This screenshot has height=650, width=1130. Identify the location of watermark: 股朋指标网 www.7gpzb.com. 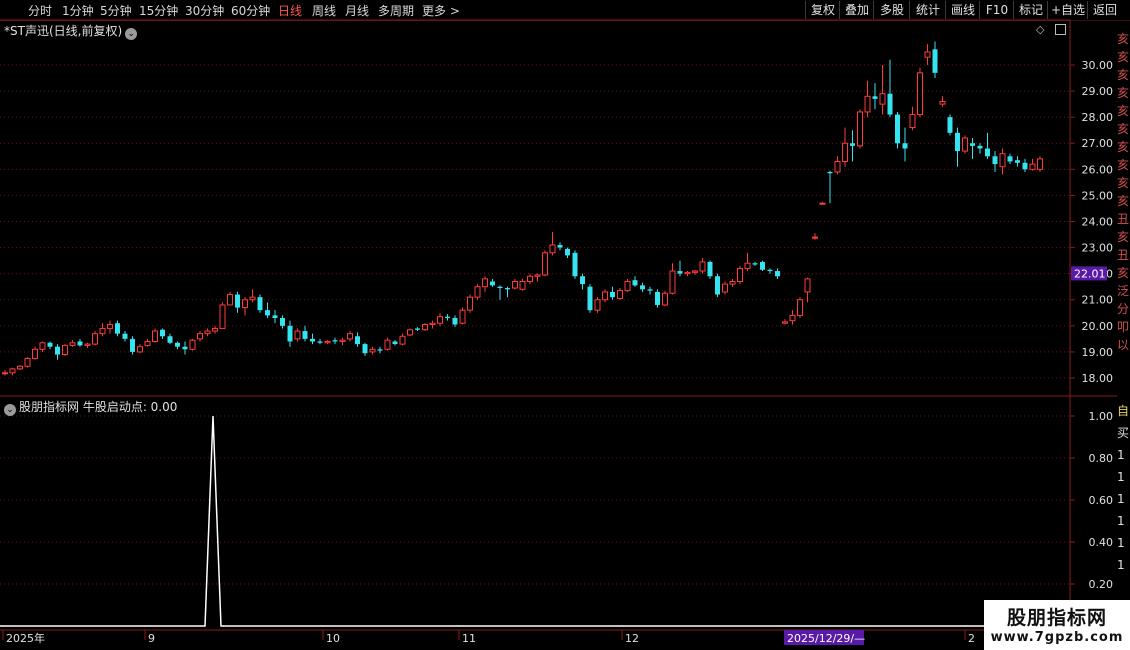
(1057, 625).